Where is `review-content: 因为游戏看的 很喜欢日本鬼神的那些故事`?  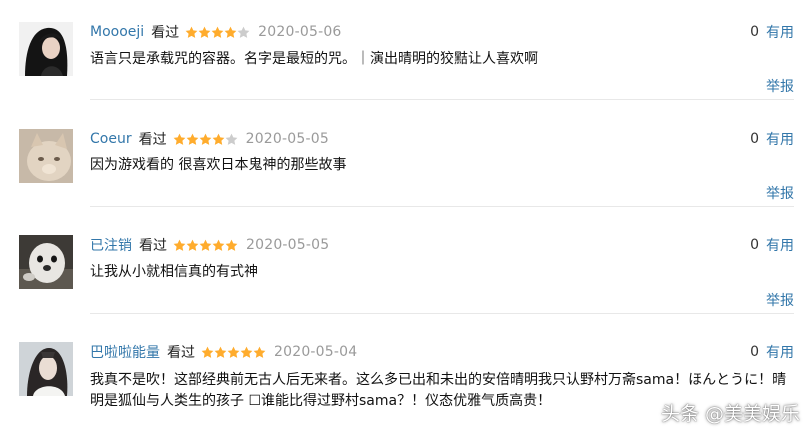
review-content: 因为游戏看的 很喜欢日本鬼神的那些故事 is located at coordinates (218, 165).